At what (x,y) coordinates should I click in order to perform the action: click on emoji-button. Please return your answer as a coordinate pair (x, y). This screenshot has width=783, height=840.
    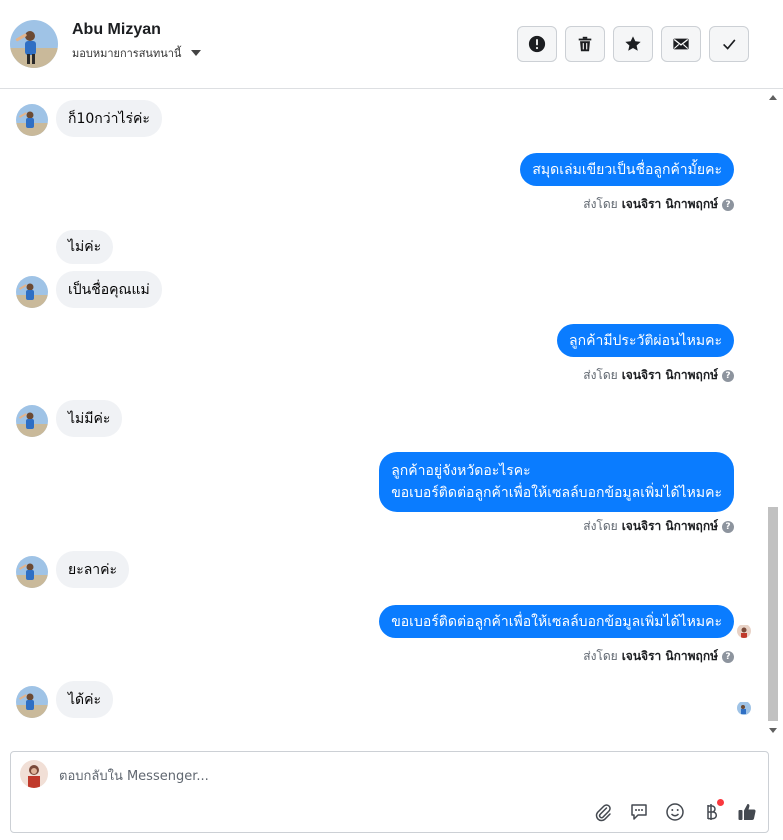
    Looking at the image, I should click on (675, 812).